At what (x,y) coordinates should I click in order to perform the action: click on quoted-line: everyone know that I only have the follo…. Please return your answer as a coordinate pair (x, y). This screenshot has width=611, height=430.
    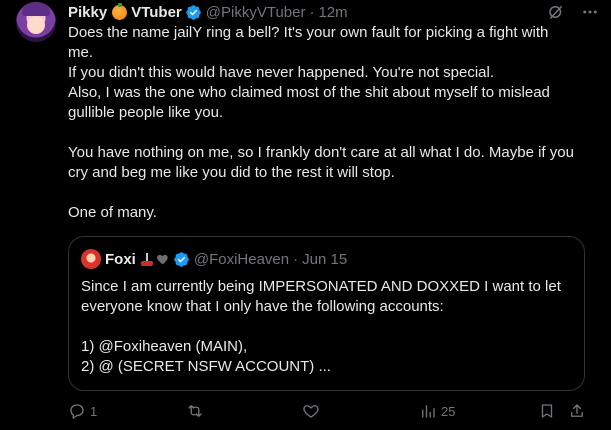
    Looking at the image, I should click on (262, 306).